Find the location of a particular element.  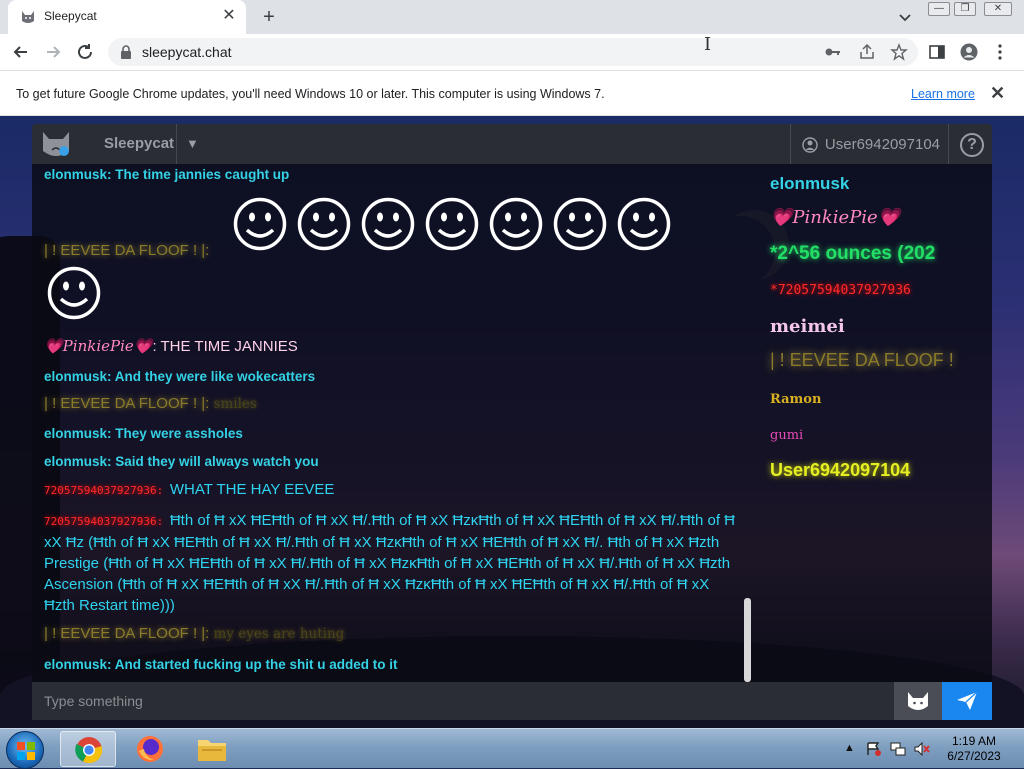

volume-muted-icon is located at coordinates (922, 749).